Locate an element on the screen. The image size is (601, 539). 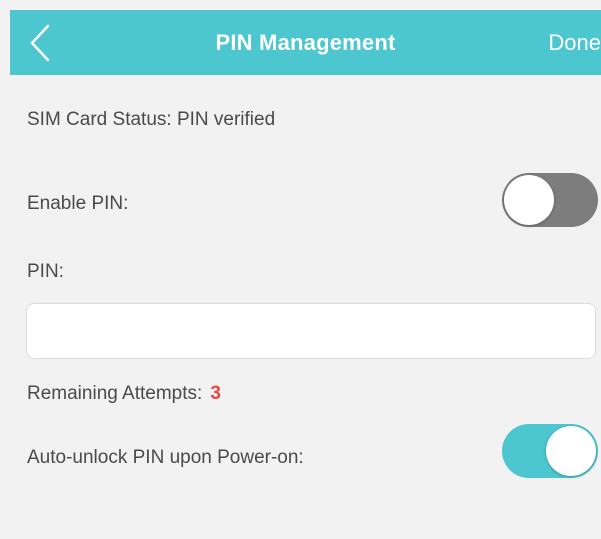
auto-unlock-toggle is located at coordinates (550, 451).